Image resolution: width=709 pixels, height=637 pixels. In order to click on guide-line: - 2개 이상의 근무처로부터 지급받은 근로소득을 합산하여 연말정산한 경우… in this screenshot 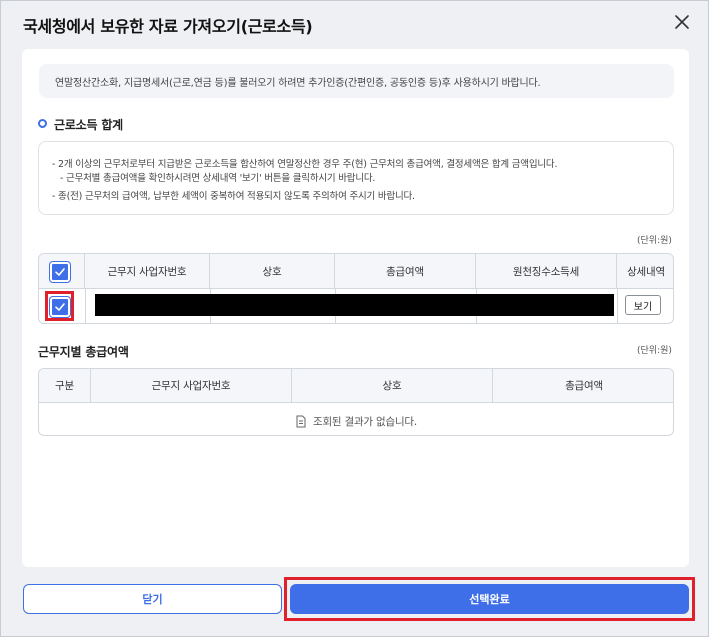, I will do `click(305, 164)`.